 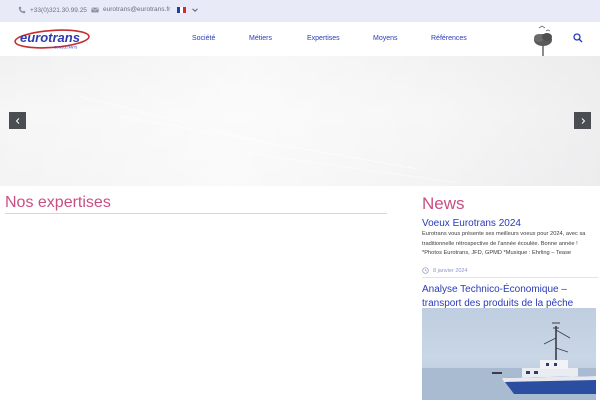 What do you see at coordinates (471, 223) in the screenshot?
I see `news-item-title: Voeux Eurotrans 2024` at bounding box center [471, 223].